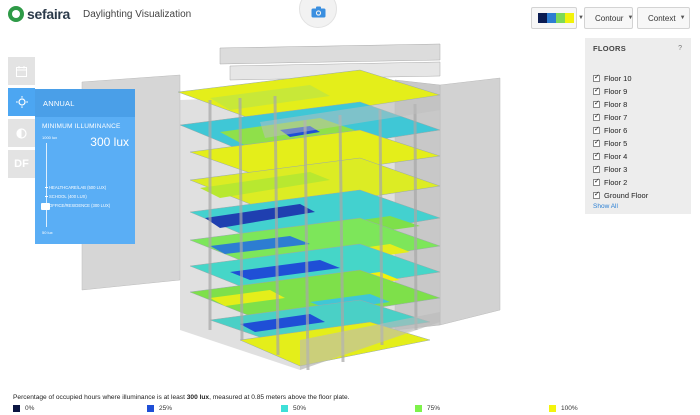 The height and width of the screenshot is (415, 700). What do you see at coordinates (563, 408) in the screenshot?
I see `legend-item: 100%` at bounding box center [563, 408].